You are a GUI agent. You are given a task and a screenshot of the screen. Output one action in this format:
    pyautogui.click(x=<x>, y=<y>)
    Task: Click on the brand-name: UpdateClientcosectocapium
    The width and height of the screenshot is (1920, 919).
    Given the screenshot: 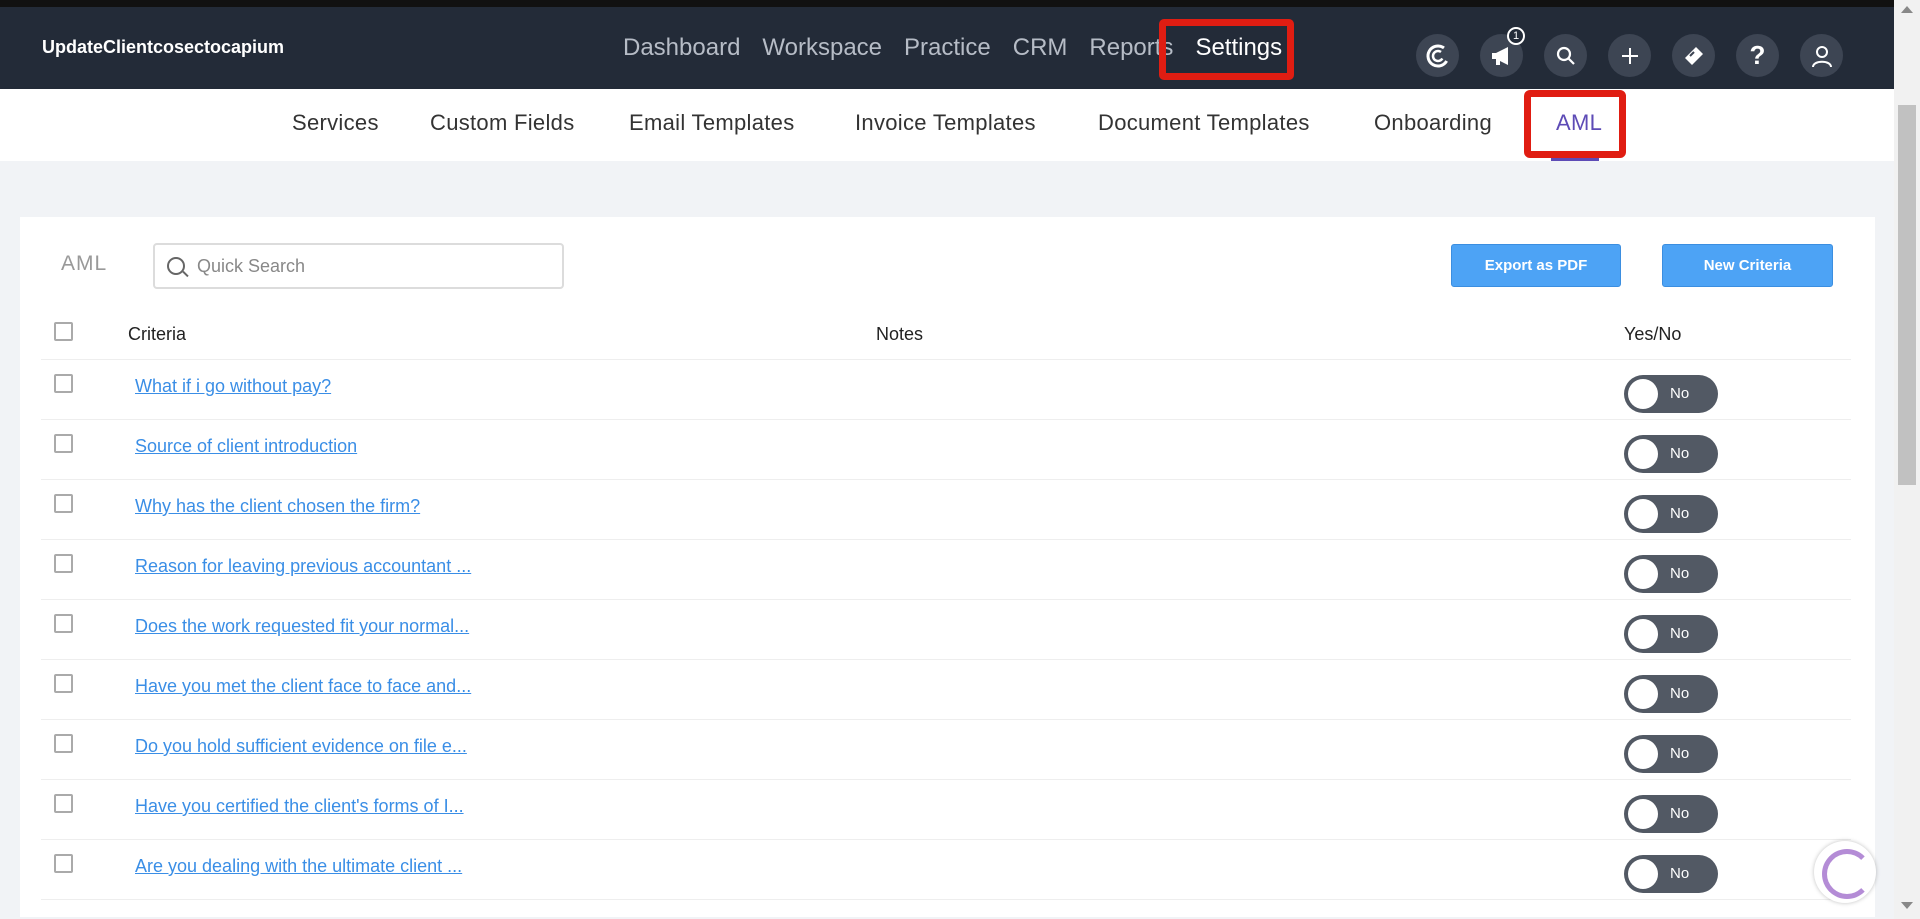 What is the action you would take?
    pyautogui.click(x=163, y=47)
    